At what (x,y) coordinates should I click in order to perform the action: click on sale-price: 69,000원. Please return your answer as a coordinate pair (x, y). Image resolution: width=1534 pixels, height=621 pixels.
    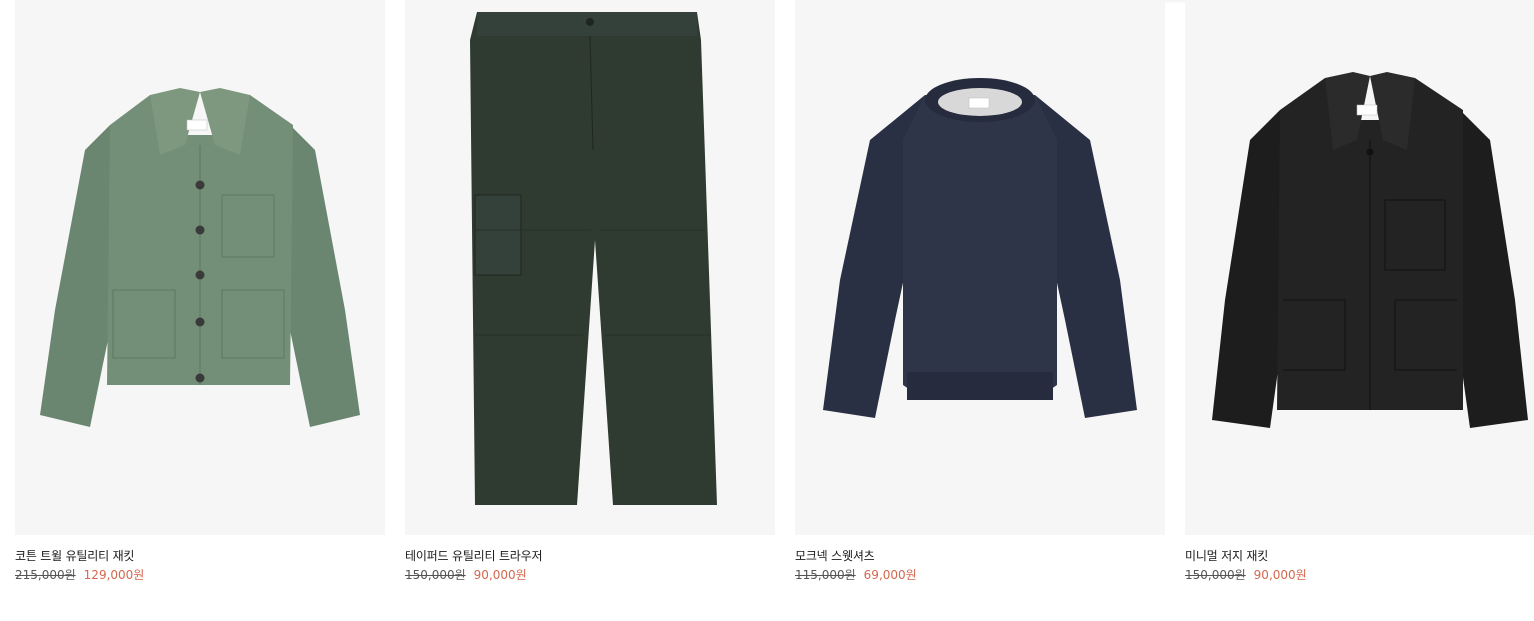
    Looking at the image, I should click on (890, 575).